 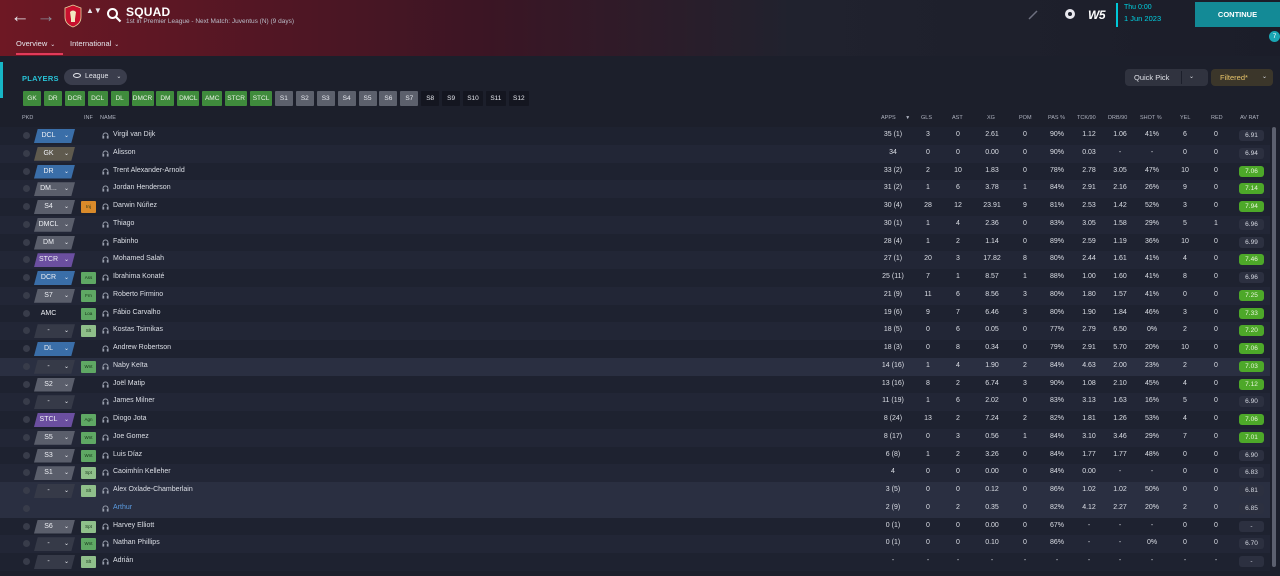 I want to click on status-badge: Wnt, so click(x=88, y=455).